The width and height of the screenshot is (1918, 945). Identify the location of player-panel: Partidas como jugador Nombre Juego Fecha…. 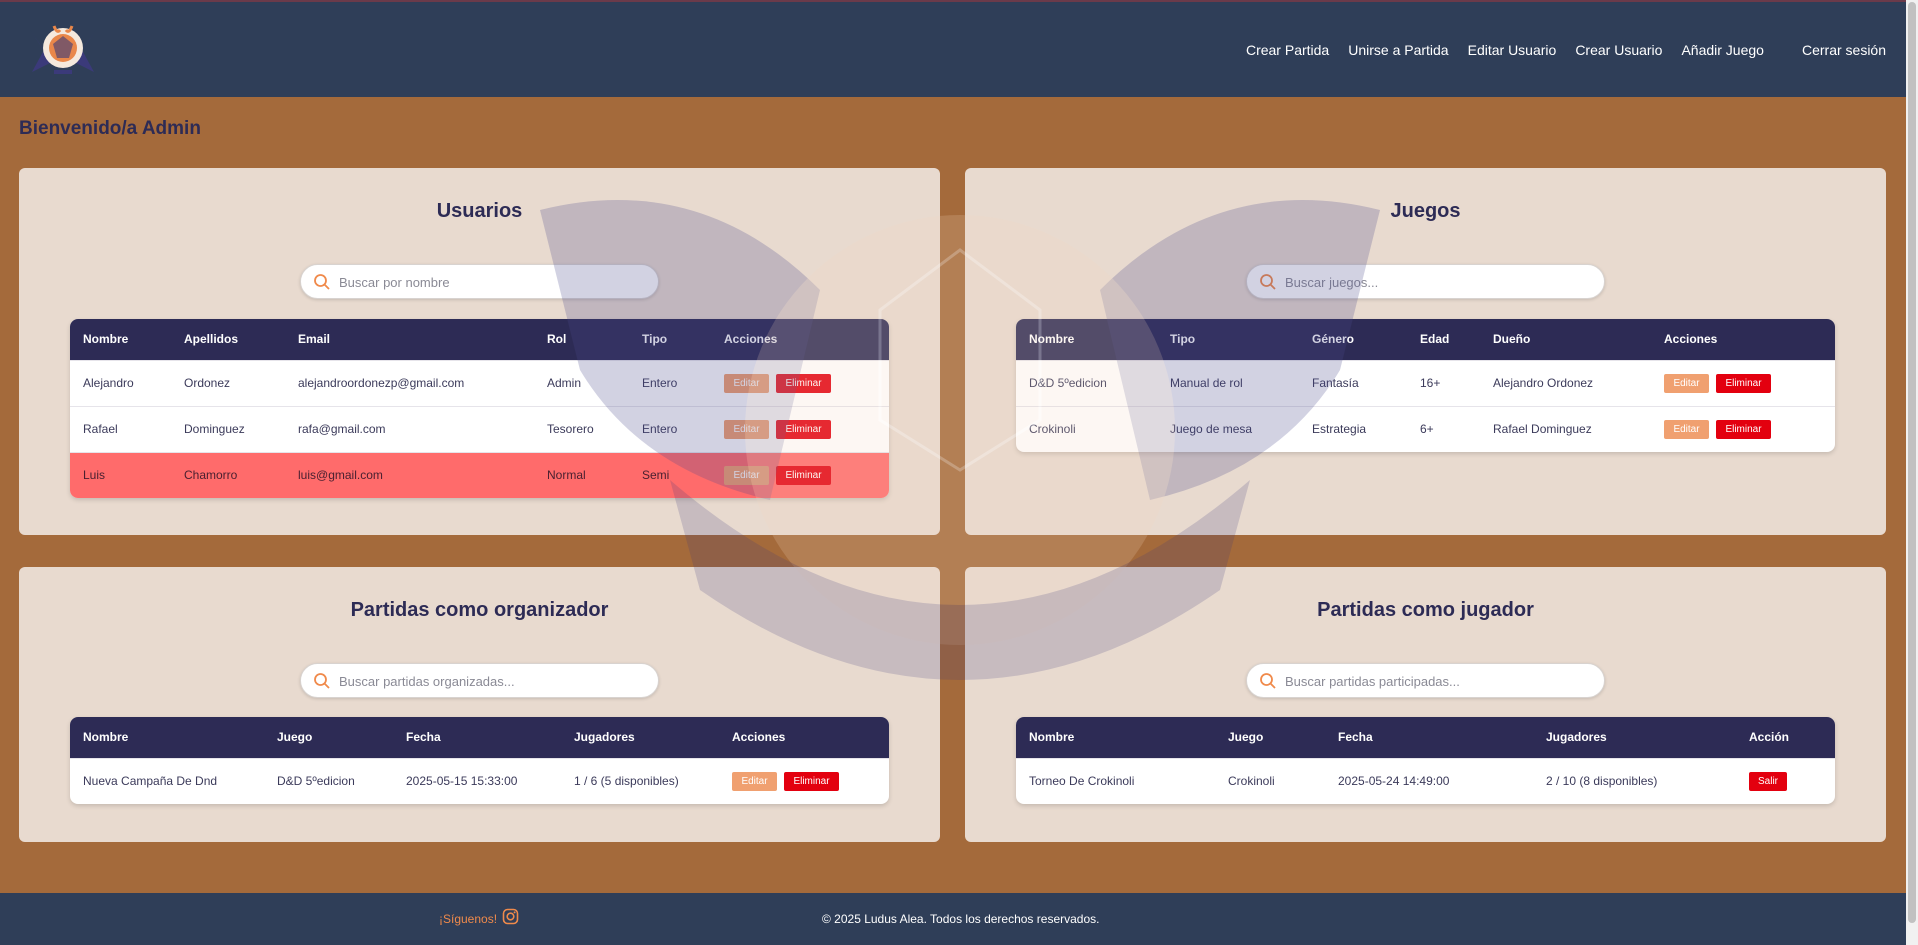
(1425, 704).